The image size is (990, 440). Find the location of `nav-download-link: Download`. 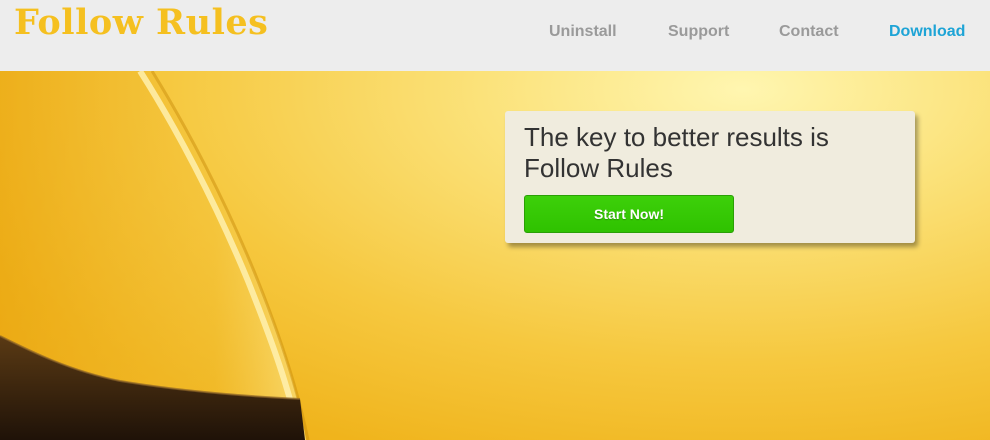

nav-download-link: Download is located at coordinates (927, 32).